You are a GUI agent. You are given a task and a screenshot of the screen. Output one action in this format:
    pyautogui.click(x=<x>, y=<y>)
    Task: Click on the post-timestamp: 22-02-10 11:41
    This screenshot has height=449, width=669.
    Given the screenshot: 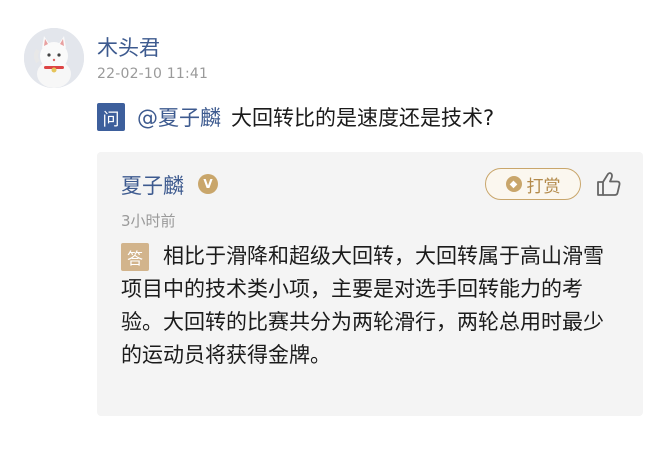 What is the action you would take?
    pyautogui.click(x=153, y=74)
    